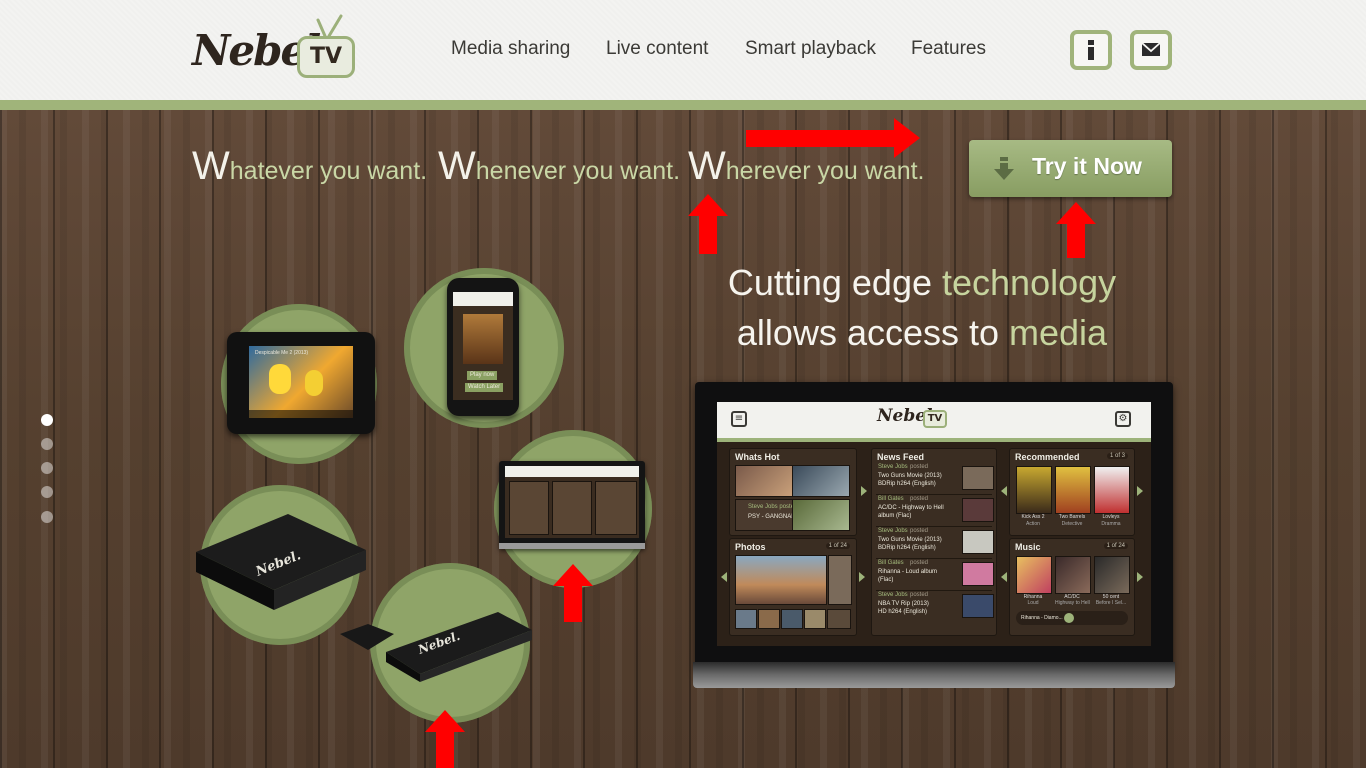 Image resolution: width=1366 pixels, height=768 pixels. What do you see at coordinates (922, 333) in the screenshot?
I see `headline-line-2: allows access to media` at bounding box center [922, 333].